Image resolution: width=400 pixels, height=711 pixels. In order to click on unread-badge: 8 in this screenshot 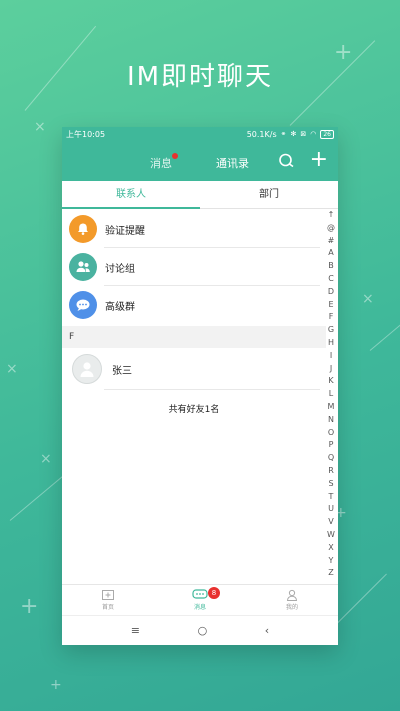, I will do `click(214, 593)`.